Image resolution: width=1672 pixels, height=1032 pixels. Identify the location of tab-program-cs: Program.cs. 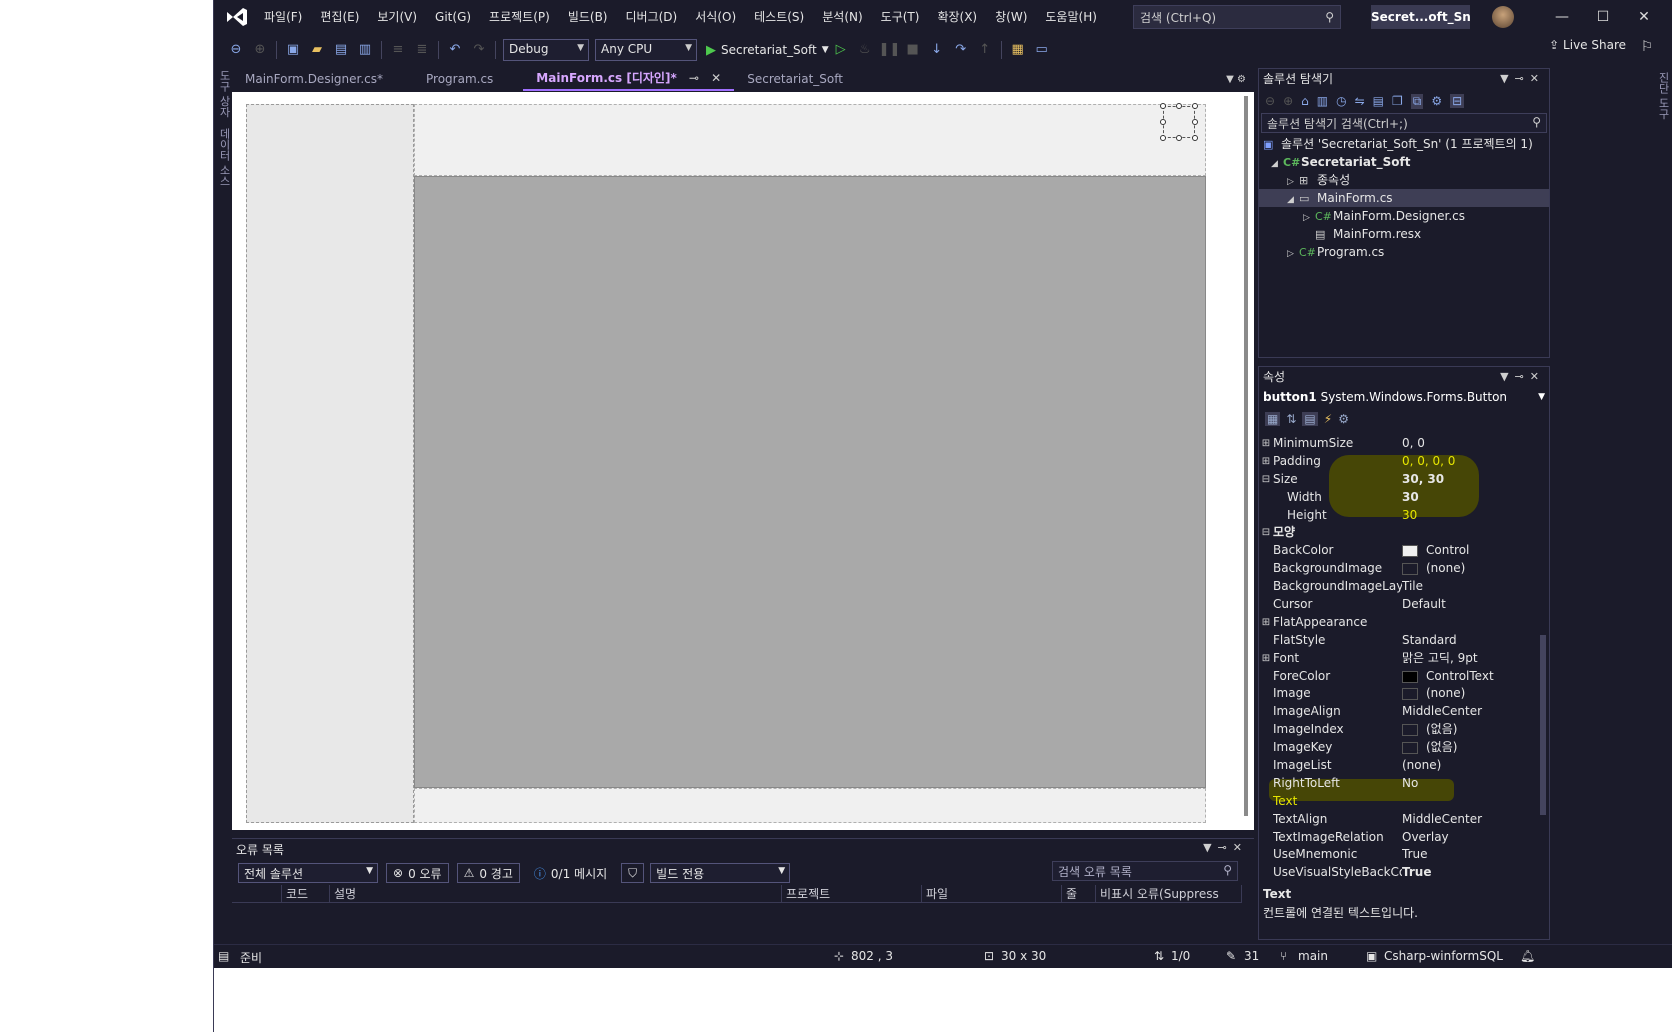
(459, 79).